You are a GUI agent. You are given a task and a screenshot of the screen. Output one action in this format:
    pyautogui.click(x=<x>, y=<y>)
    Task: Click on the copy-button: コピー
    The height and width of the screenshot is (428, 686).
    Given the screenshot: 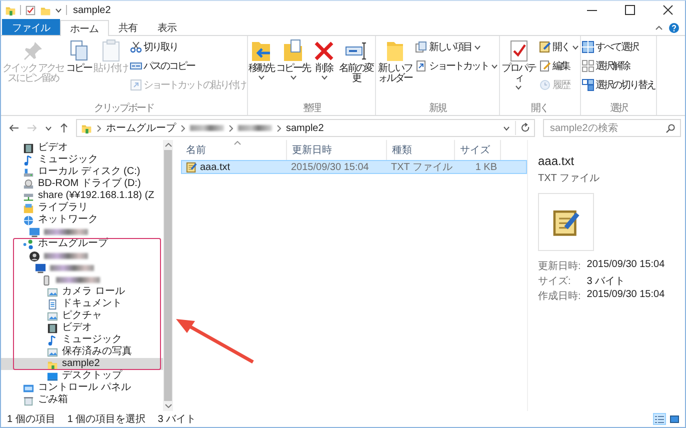 What is the action you would take?
    pyautogui.click(x=79, y=56)
    